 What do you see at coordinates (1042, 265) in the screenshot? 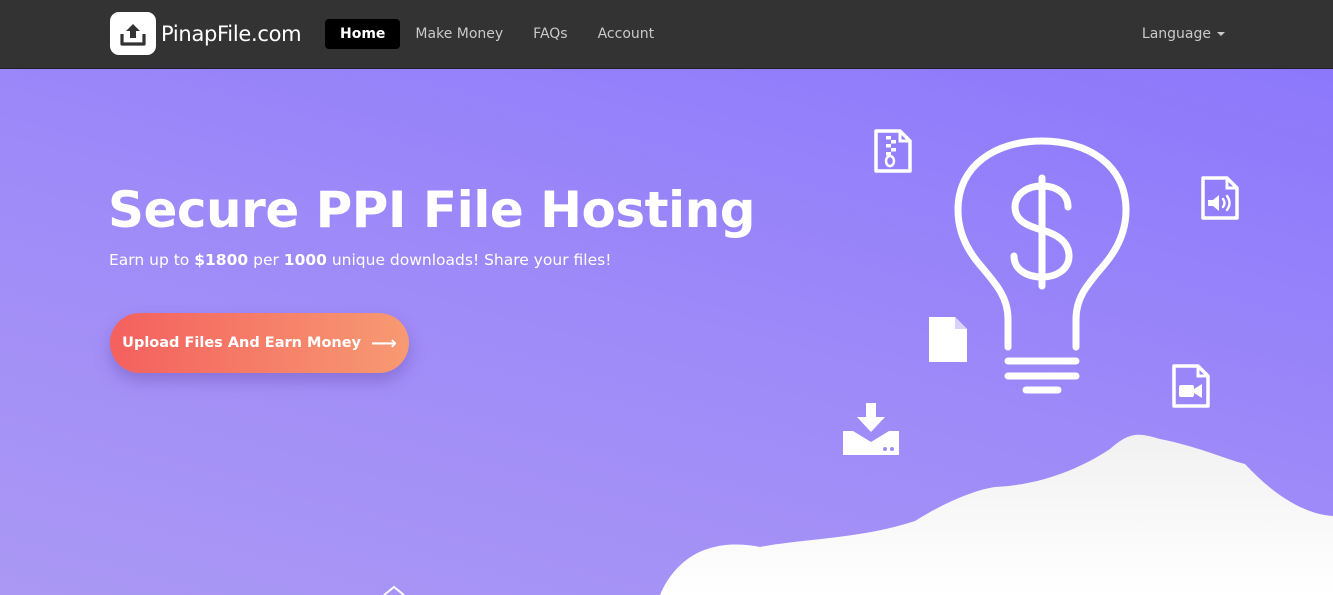
I see `dollar-lightbulb-icon` at bounding box center [1042, 265].